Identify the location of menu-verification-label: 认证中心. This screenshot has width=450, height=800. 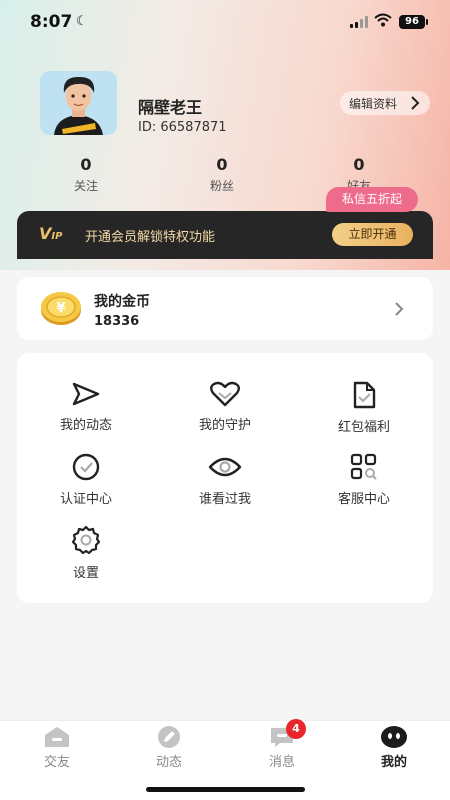
(85, 499).